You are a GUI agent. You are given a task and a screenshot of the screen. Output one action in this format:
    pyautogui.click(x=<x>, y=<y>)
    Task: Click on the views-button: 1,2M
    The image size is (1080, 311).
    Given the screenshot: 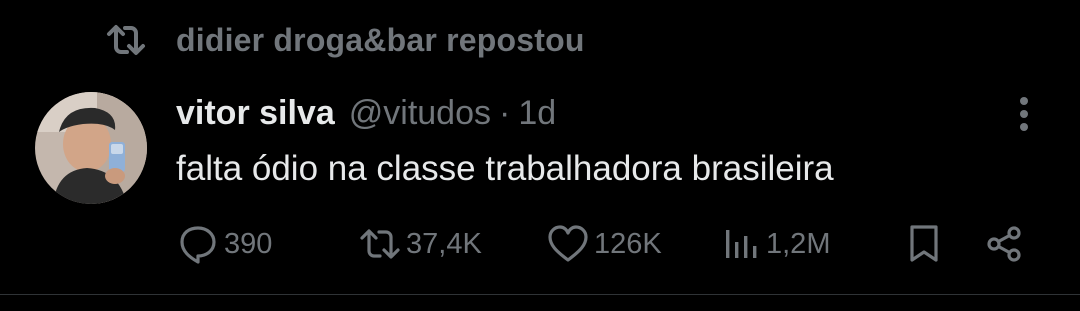 What is the action you would take?
    pyautogui.click(x=776, y=244)
    